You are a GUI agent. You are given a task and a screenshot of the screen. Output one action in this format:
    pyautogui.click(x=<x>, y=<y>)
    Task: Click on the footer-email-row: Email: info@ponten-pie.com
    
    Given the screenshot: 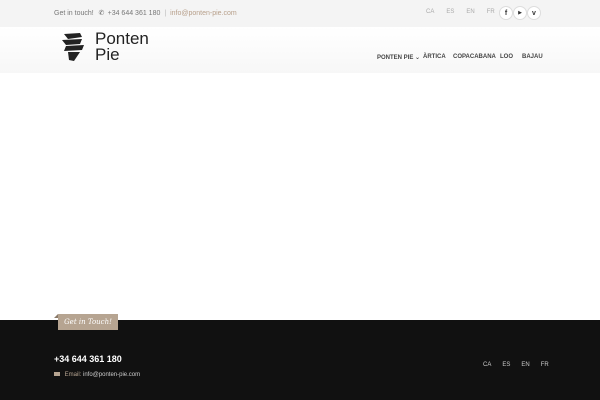 What is the action you would take?
    pyautogui.click(x=97, y=375)
    